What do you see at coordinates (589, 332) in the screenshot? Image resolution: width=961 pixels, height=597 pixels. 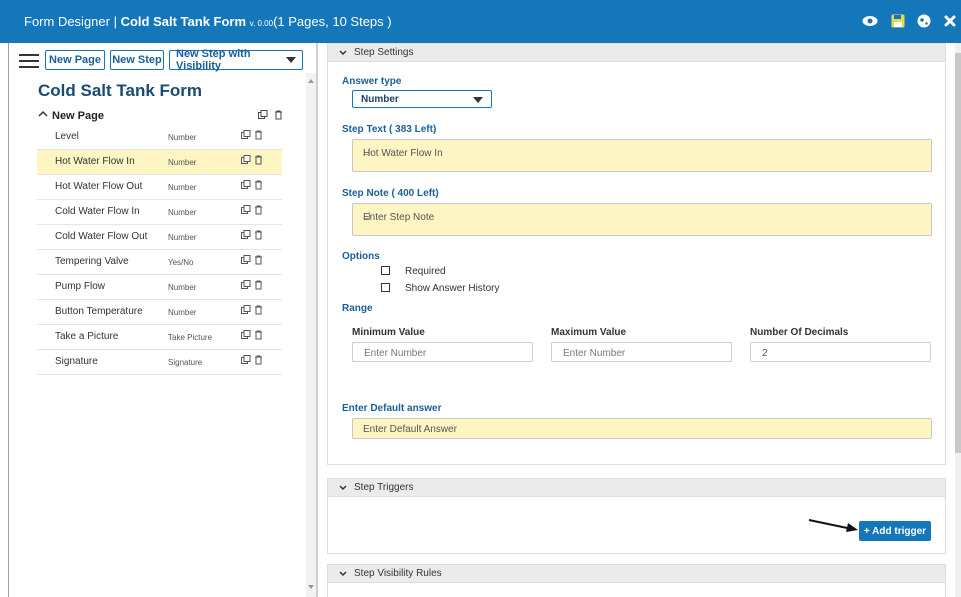 I see `max-value-label: Maximum Value` at bounding box center [589, 332].